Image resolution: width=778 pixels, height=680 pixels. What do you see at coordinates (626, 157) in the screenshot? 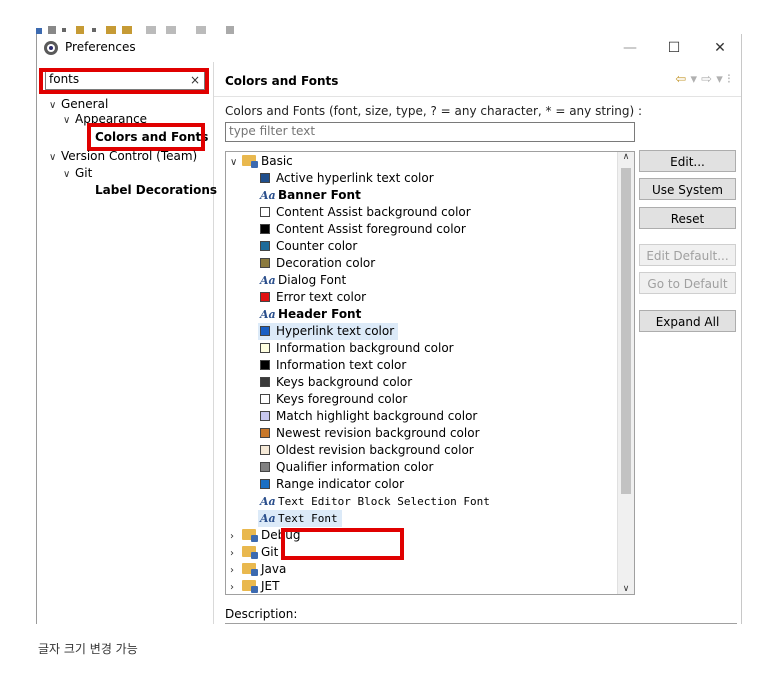
I see `scroll-up-icon: ∧` at bounding box center [626, 157].